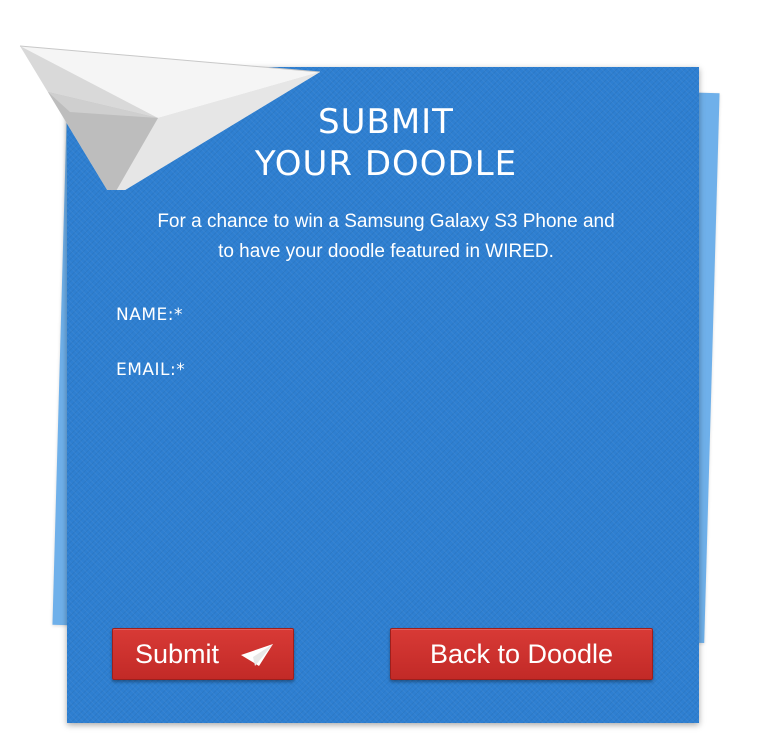 The image size is (772, 739). What do you see at coordinates (151, 370) in the screenshot?
I see `email-label: EMAIL:*` at bounding box center [151, 370].